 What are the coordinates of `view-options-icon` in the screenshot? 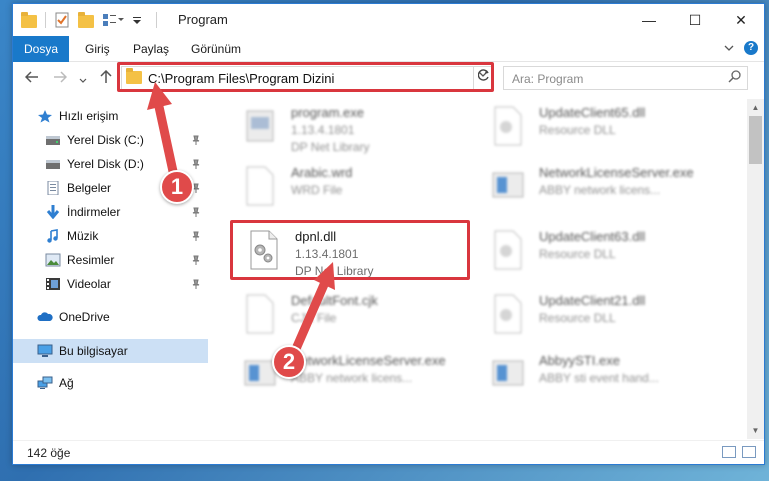 It's located at (113, 20).